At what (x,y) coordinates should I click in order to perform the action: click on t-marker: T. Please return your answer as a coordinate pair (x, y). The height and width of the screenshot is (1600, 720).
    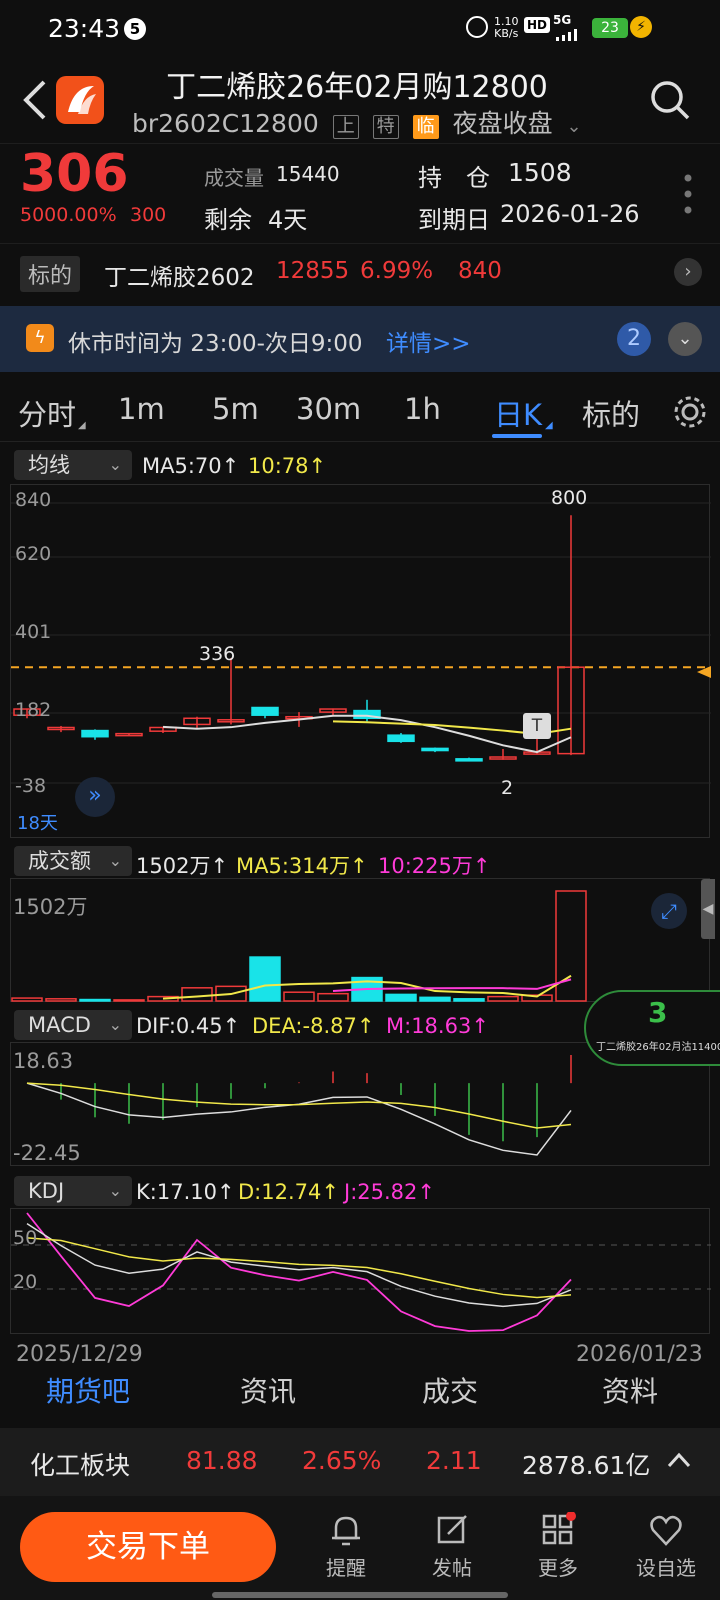
    Looking at the image, I should click on (537, 726).